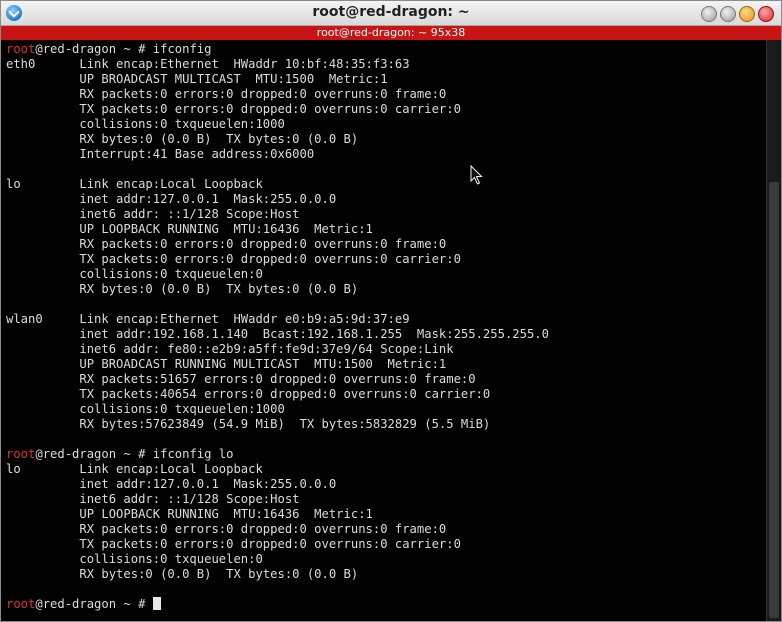 This screenshot has width=782, height=622. What do you see at coordinates (774, 400) in the screenshot?
I see `scrollbar-thumb` at bounding box center [774, 400].